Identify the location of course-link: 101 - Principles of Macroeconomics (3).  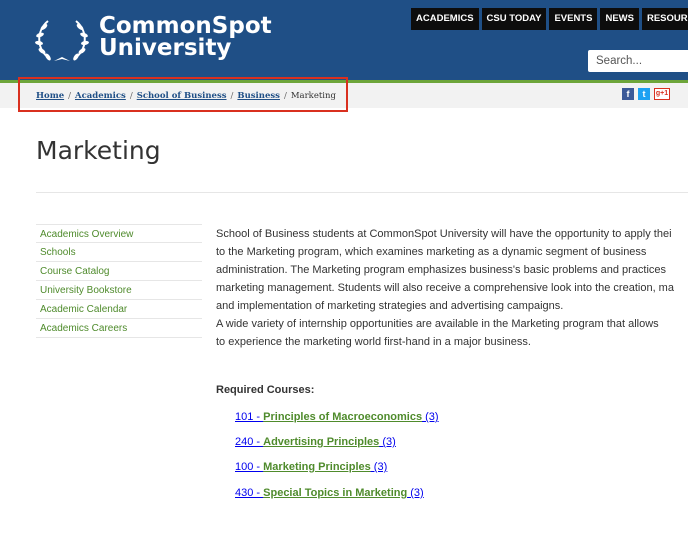
(337, 417).